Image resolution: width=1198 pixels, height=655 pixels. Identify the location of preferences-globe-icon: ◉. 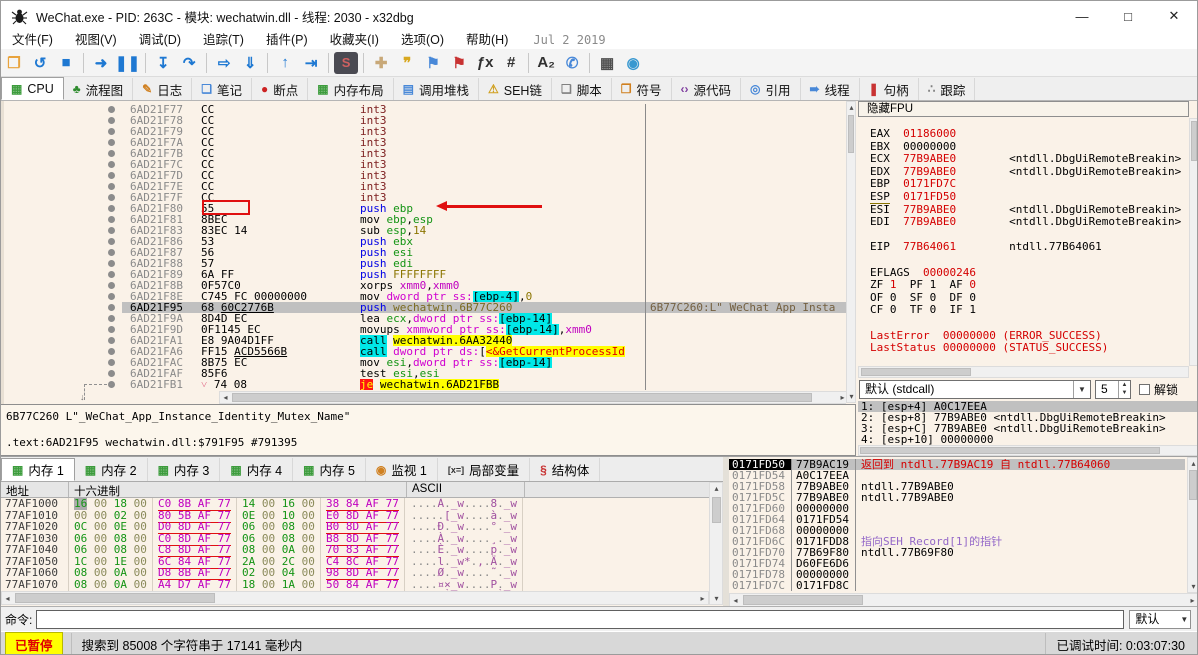
(633, 63).